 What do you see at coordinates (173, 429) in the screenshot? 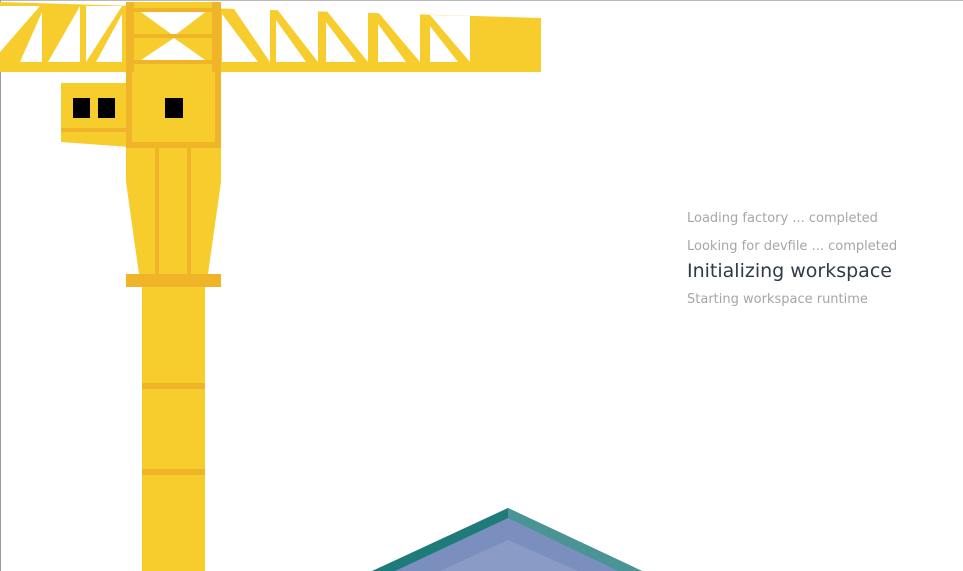
I see `crane-mast-lower` at bounding box center [173, 429].